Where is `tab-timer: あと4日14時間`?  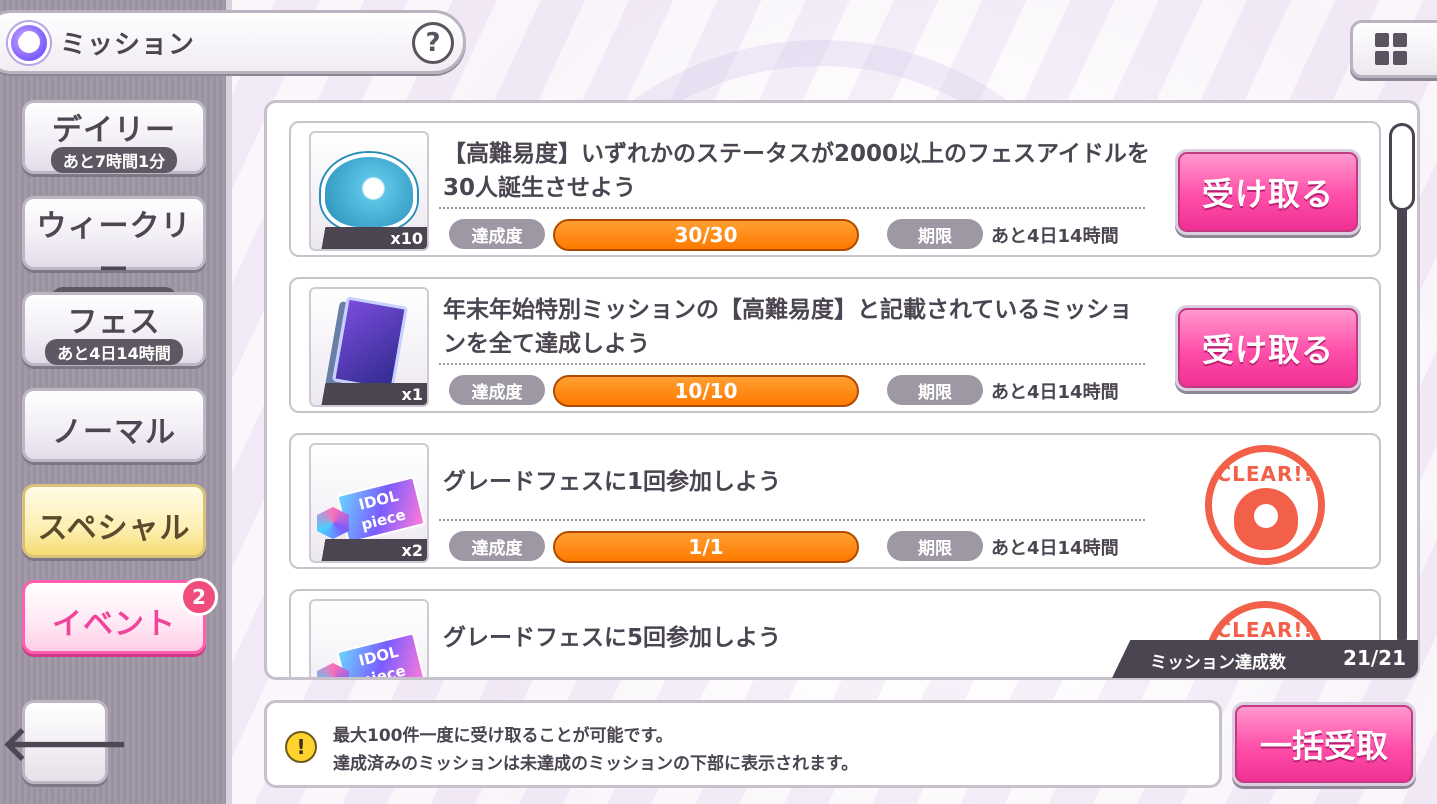 tab-timer: あと4日14時間 is located at coordinates (114, 352).